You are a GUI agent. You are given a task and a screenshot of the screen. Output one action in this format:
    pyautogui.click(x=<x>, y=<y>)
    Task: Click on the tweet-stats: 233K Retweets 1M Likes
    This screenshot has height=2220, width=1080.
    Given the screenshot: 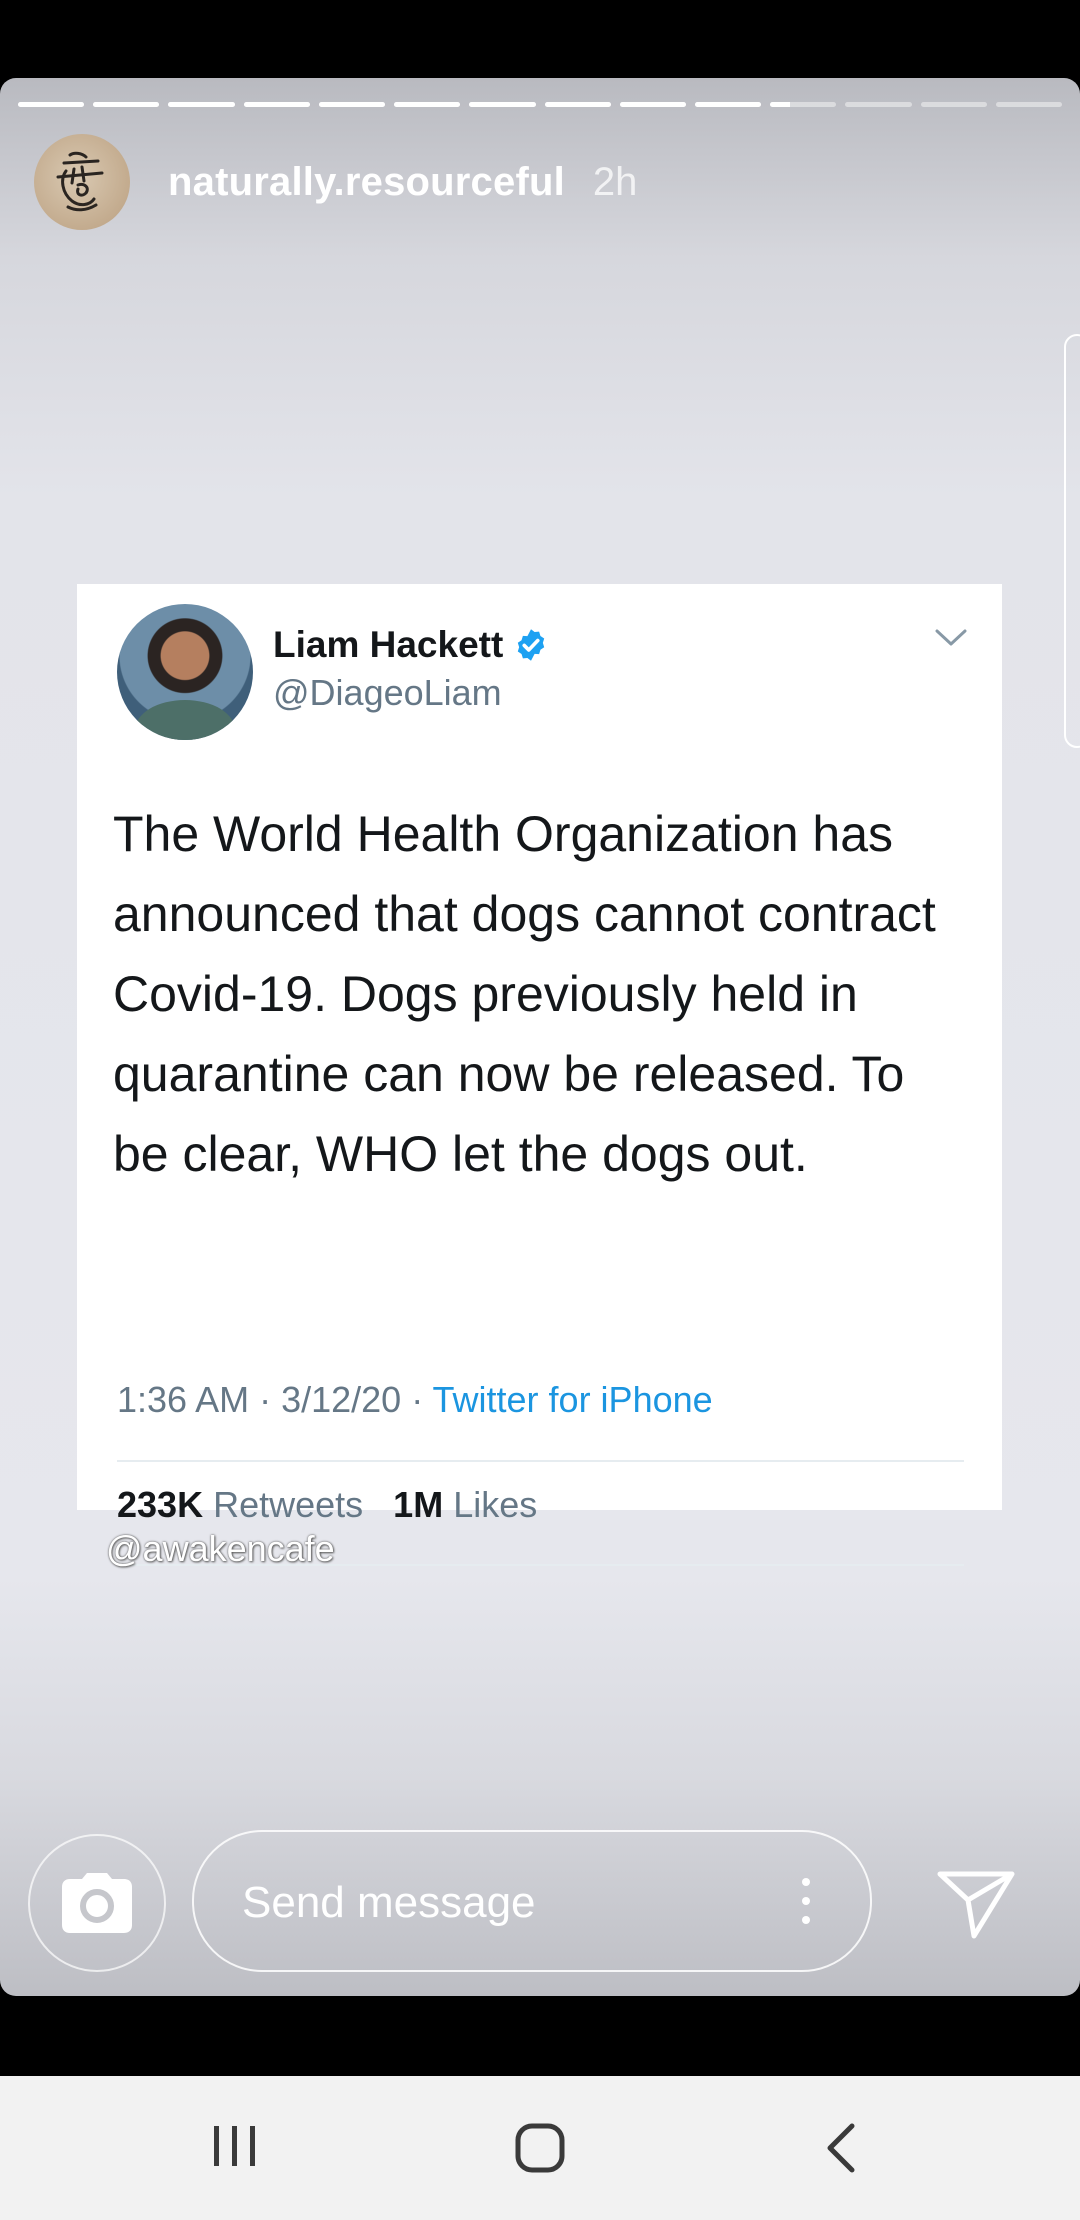 What is the action you would take?
    pyautogui.click(x=327, y=1505)
    